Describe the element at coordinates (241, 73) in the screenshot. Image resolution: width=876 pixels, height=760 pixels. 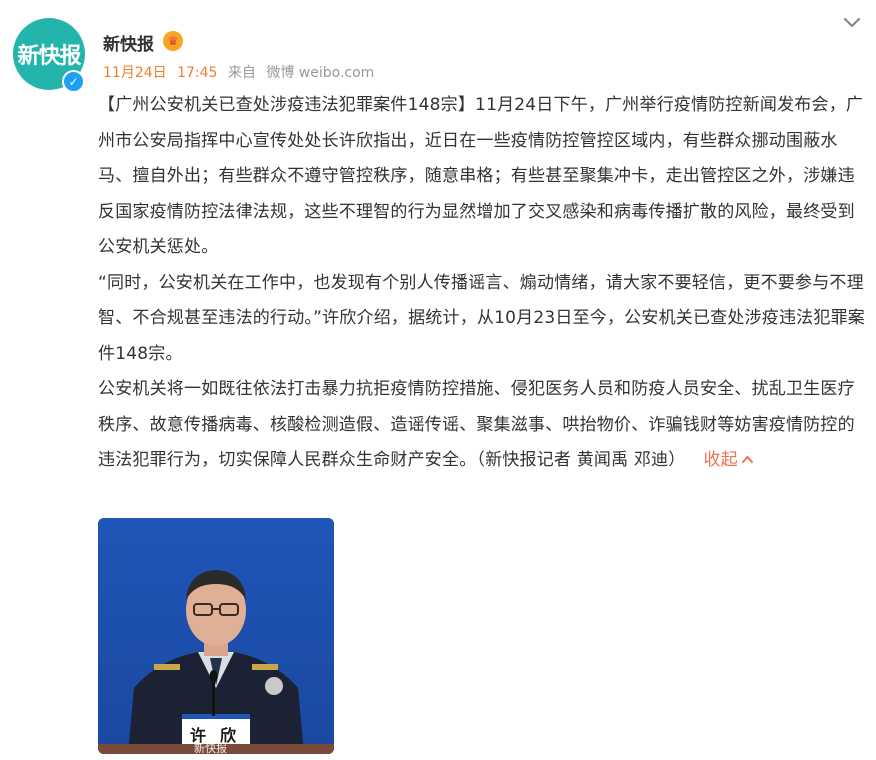
I see `source-prefix: 来自` at that location.